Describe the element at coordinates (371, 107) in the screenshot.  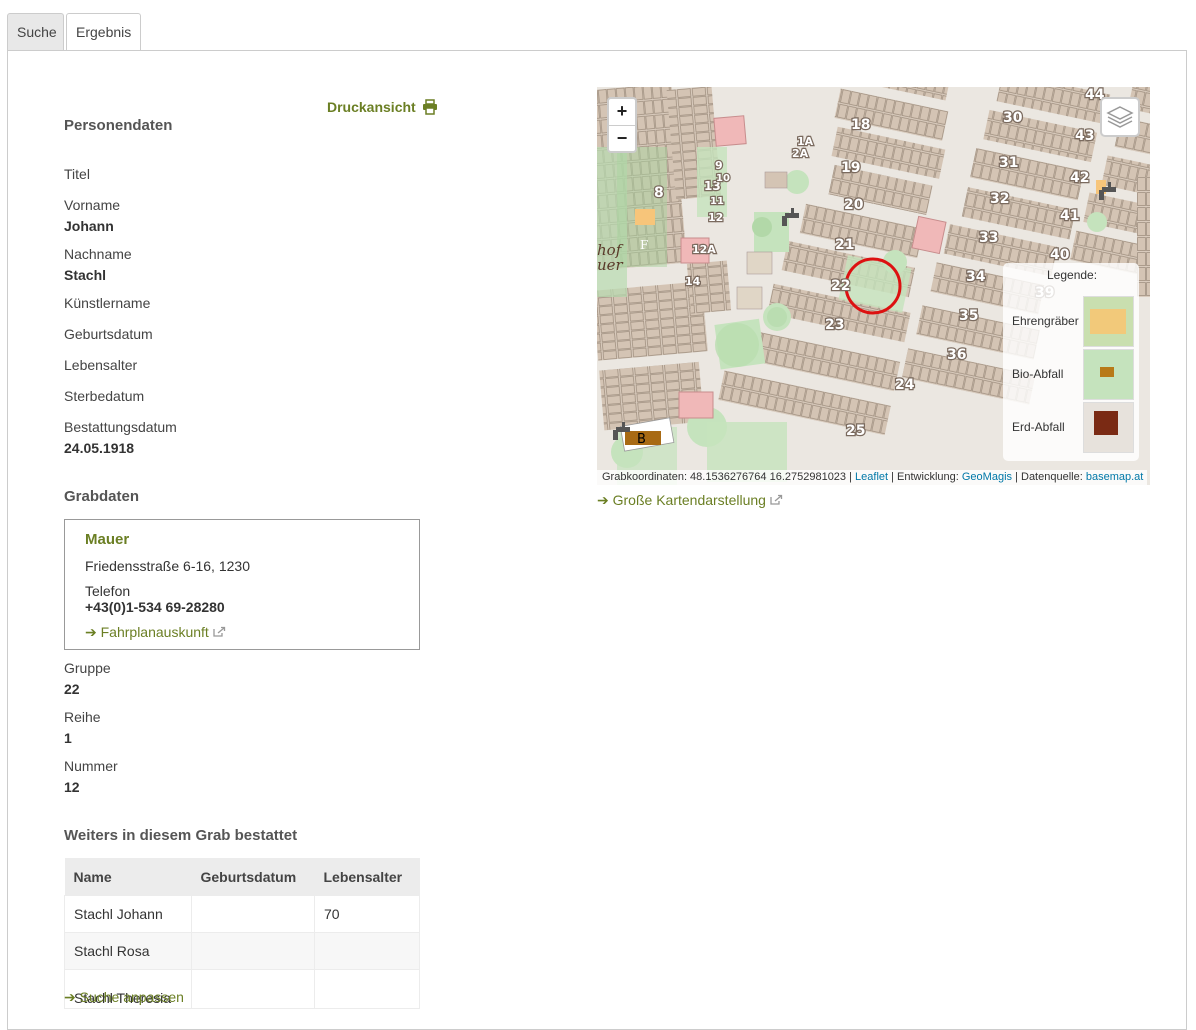
I see `print-view-label: Druckansicht` at that location.